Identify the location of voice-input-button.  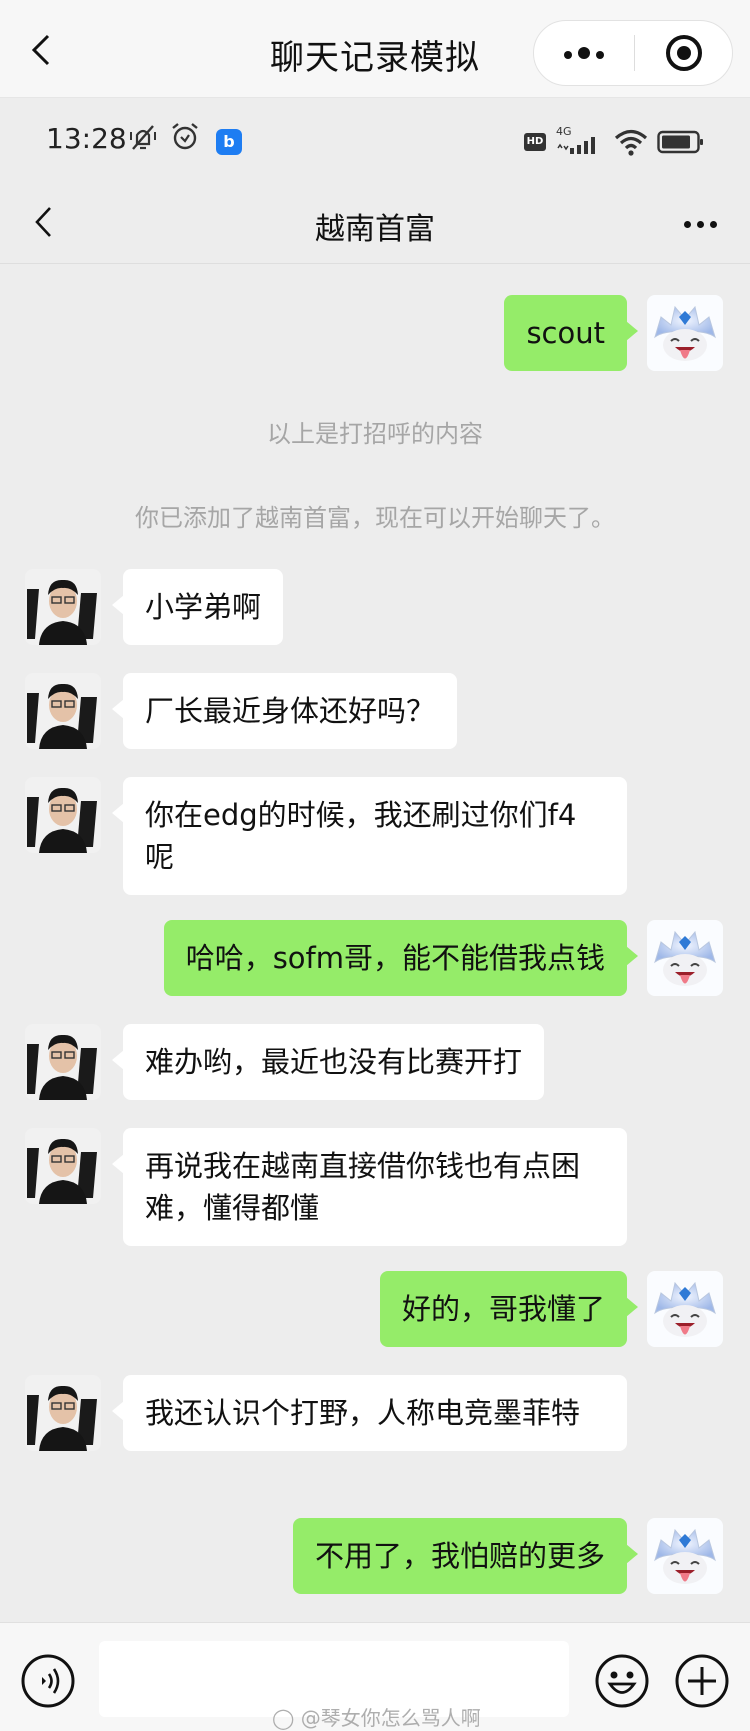
(48, 1681).